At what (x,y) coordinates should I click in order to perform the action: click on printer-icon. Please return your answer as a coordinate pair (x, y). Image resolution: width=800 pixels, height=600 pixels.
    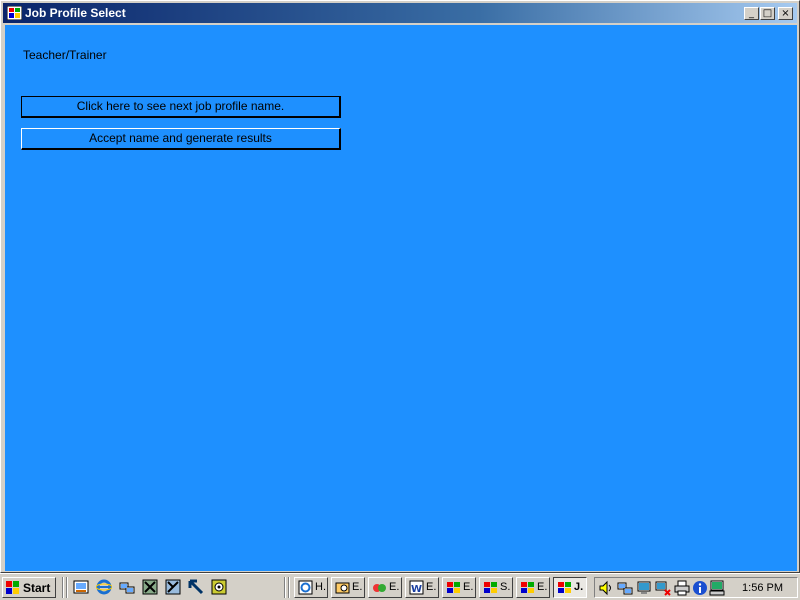
    Looking at the image, I should click on (682, 588).